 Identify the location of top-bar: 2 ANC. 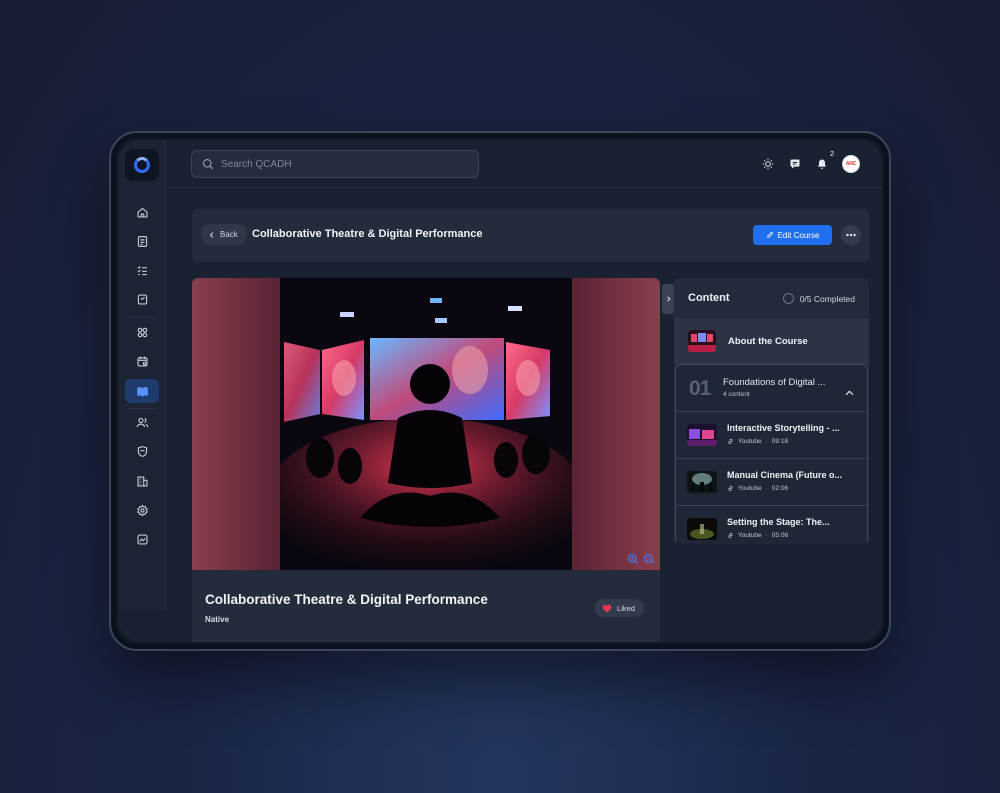
(524, 164).